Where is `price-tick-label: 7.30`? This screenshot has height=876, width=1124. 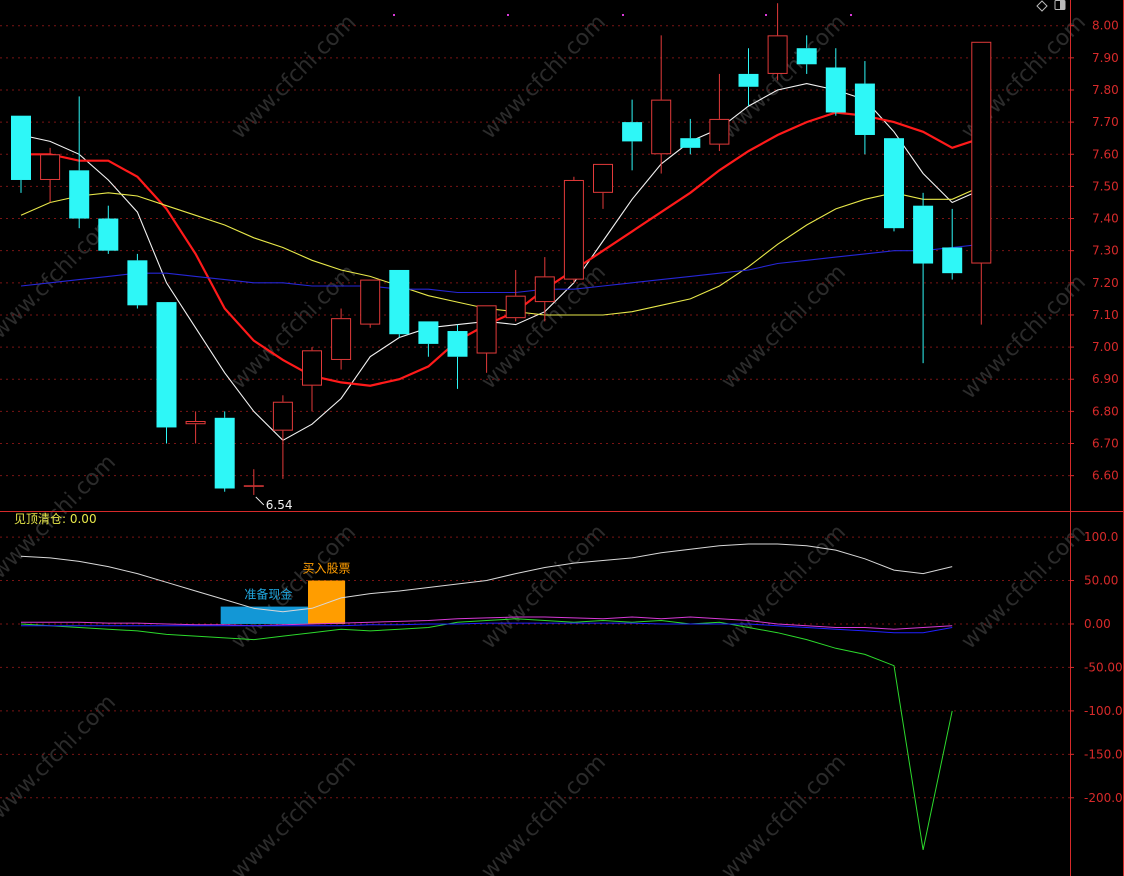 price-tick-label: 7.30 is located at coordinates (1105, 251).